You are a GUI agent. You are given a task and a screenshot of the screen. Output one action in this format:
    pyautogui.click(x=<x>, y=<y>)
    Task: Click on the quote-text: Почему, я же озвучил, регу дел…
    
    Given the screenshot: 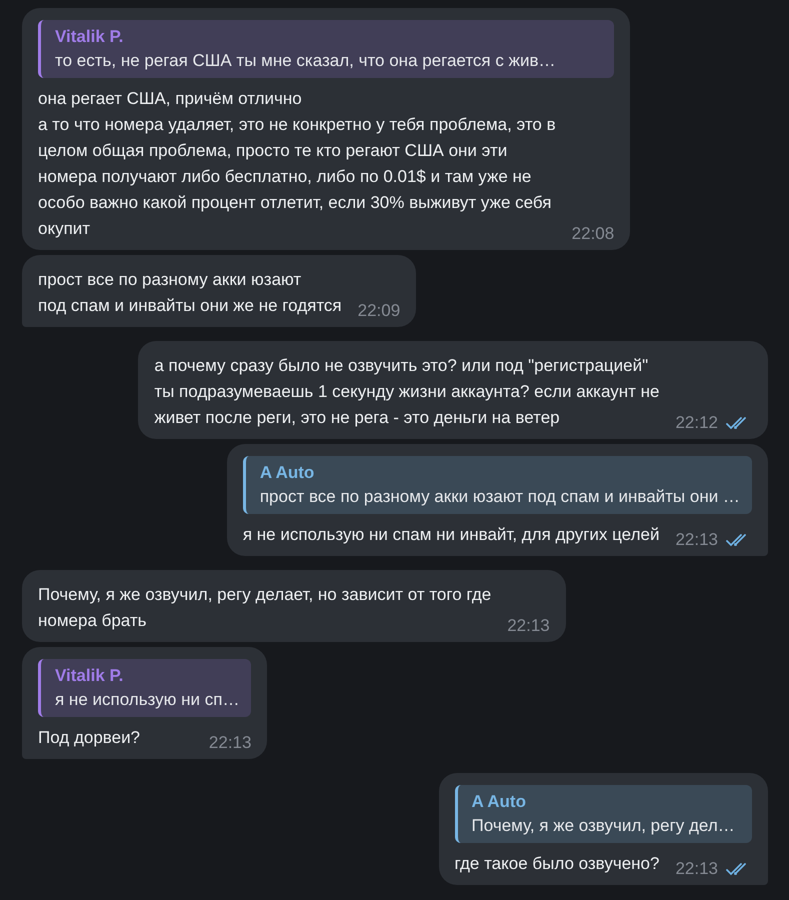 What is the action you would take?
    pyautogui.click(x=604, y=826)
    